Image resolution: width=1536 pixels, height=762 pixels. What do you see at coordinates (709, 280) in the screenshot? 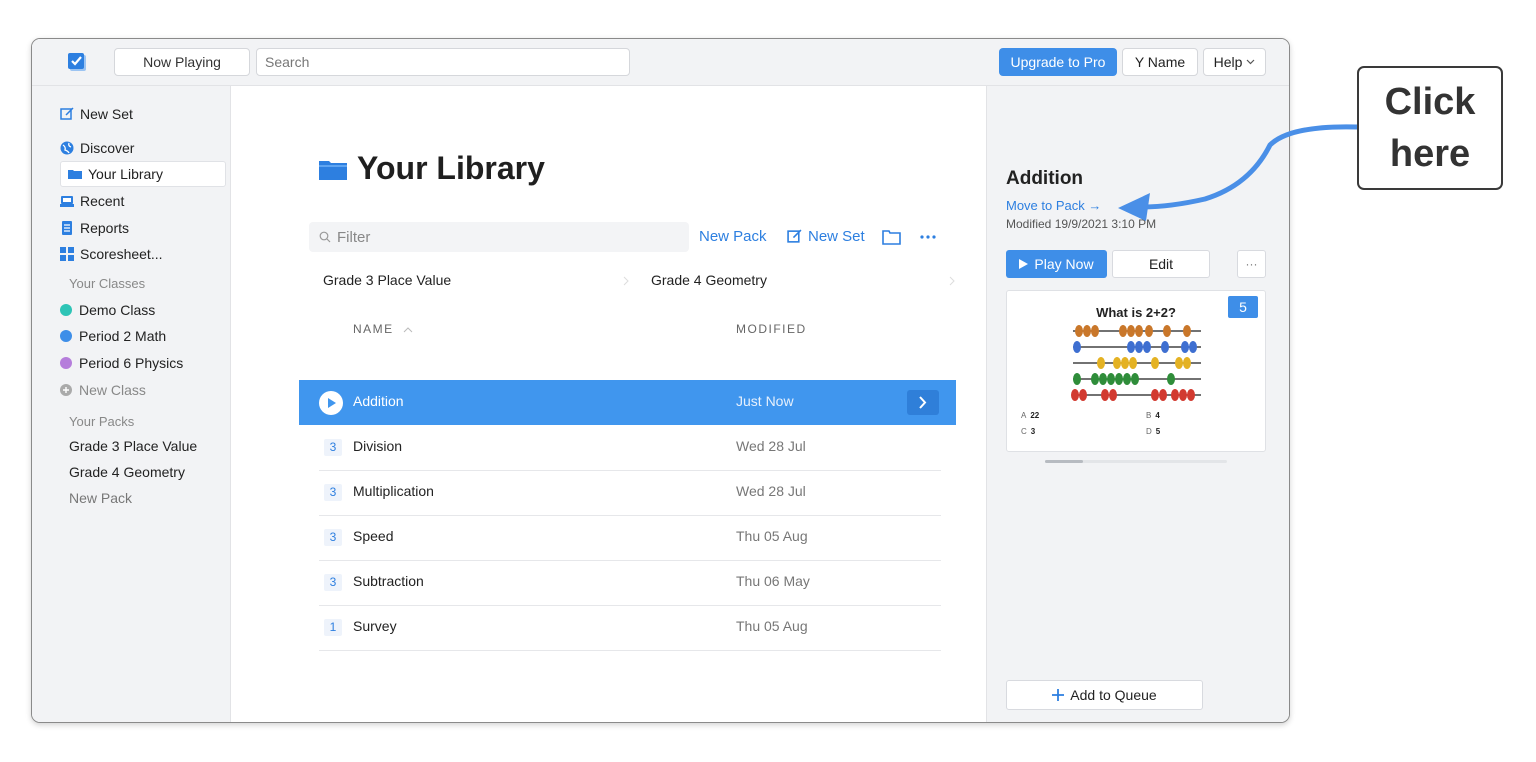
I see `pack-tab: Grade 4 Geometry` at bounding box center [709, 280].